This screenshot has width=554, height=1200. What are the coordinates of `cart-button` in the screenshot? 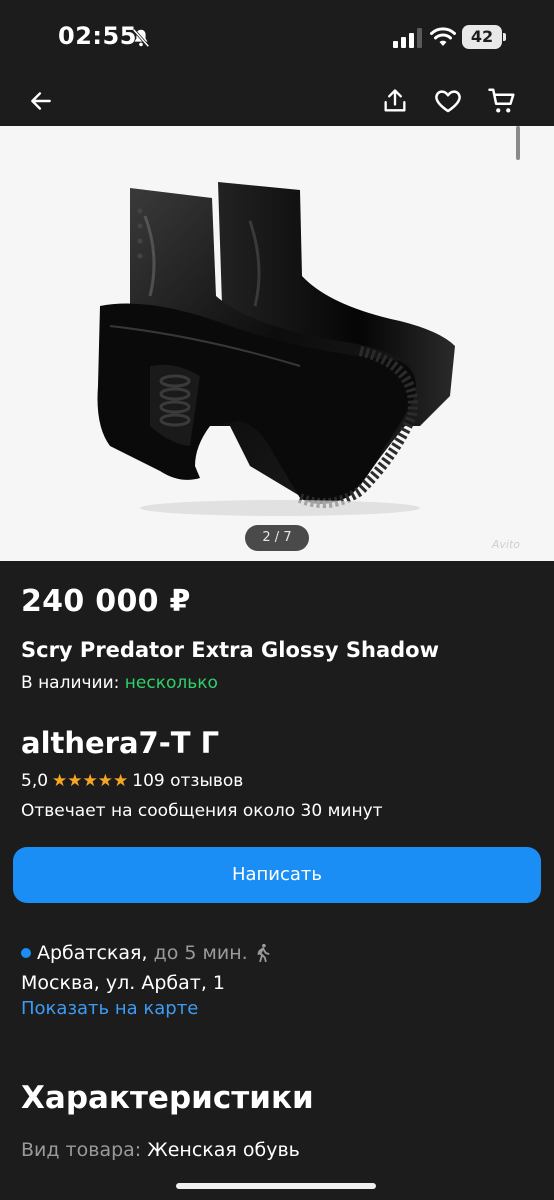 It's located at (502, 101).